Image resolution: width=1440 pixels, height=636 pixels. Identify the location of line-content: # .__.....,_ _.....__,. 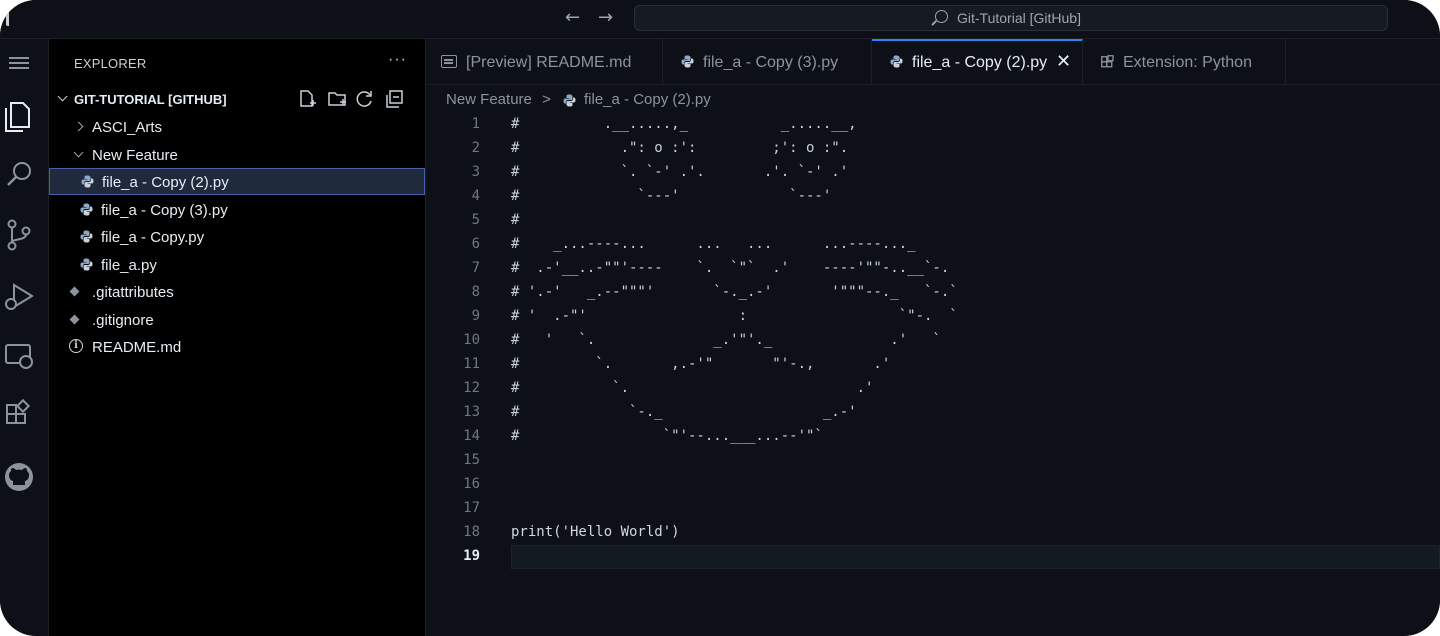
(684, 124).